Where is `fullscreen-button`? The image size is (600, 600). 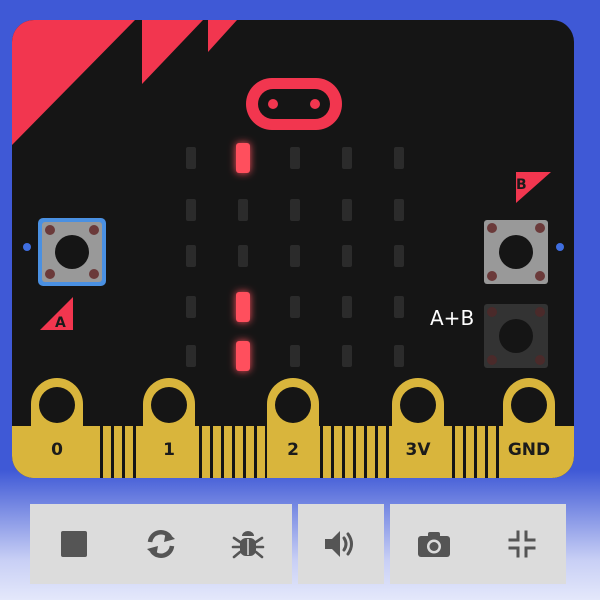 fullscreen-button is located at coordinates (522, 544).